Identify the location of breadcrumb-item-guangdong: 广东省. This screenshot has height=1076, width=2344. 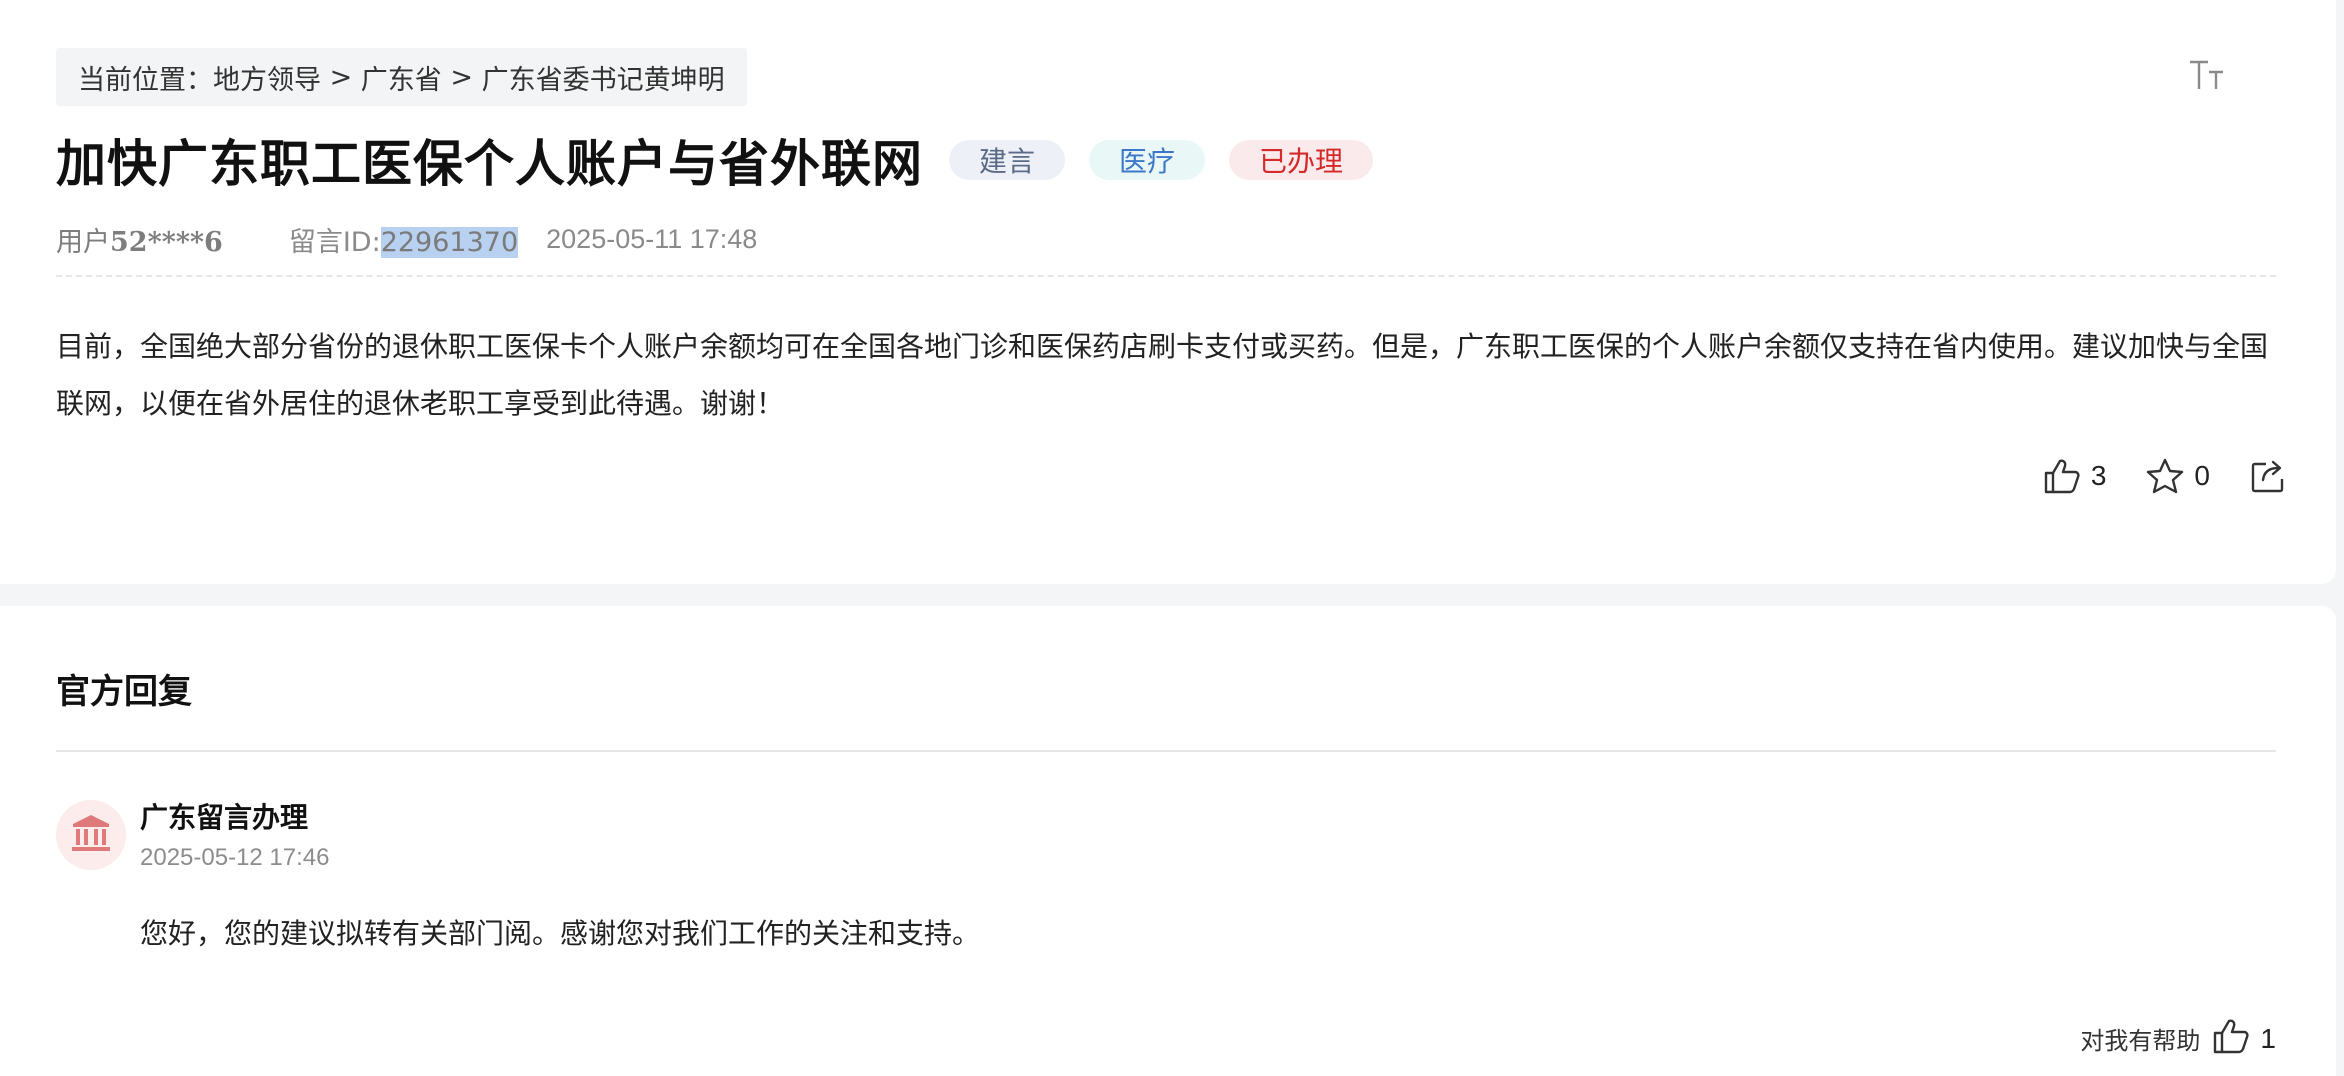
(401, 77).